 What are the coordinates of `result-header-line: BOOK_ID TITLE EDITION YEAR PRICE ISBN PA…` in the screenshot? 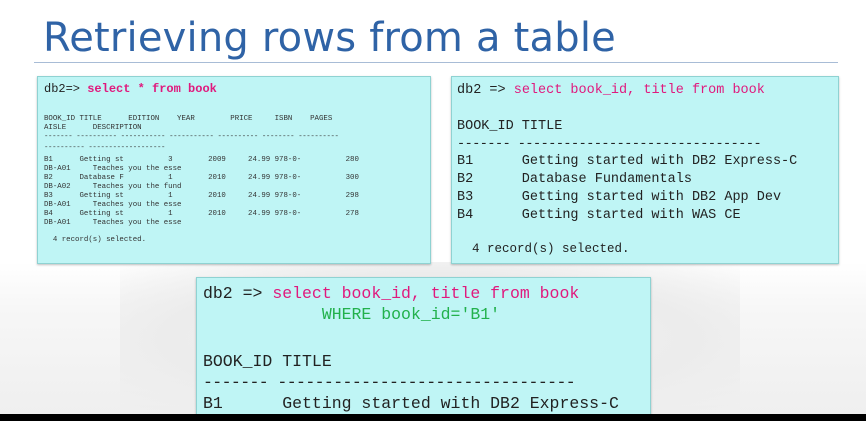 It's located at (188, 119).